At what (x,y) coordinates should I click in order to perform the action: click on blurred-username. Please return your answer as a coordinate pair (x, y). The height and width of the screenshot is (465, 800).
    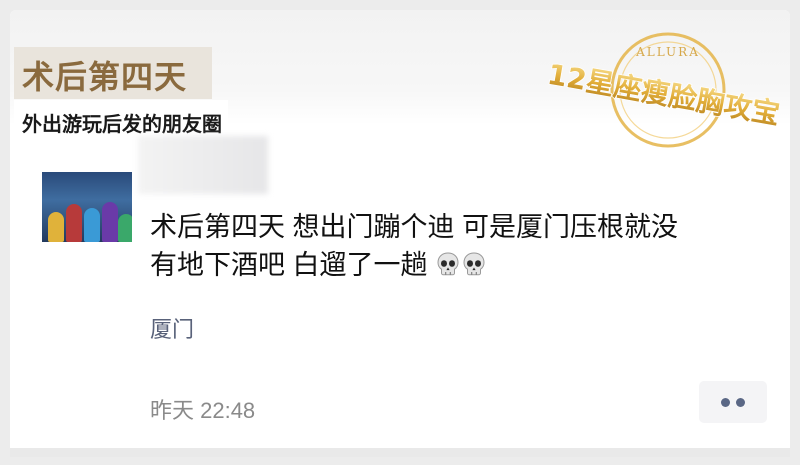
    Looking at the image, I should click on (203, 165).